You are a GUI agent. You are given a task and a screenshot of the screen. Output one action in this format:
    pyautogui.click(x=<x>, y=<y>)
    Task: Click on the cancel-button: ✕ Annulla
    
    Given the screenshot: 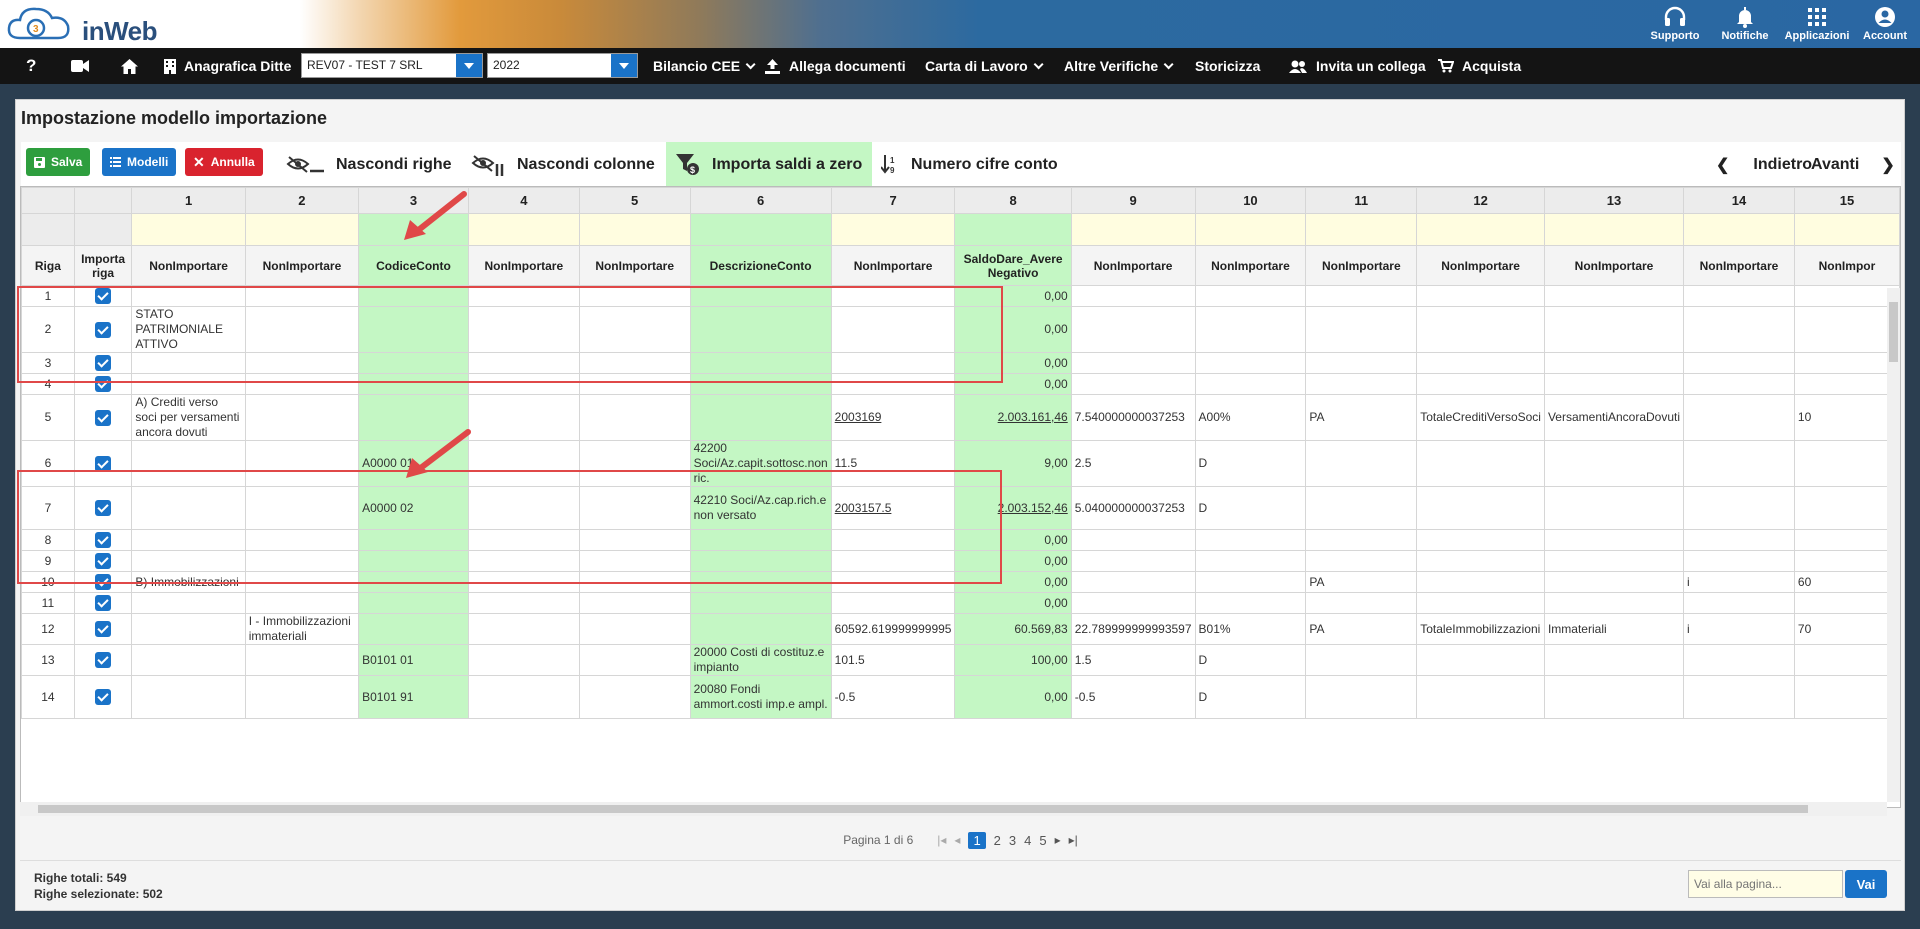 What is the action you would take?
    pyautogui.click(x=224, y=162)
    